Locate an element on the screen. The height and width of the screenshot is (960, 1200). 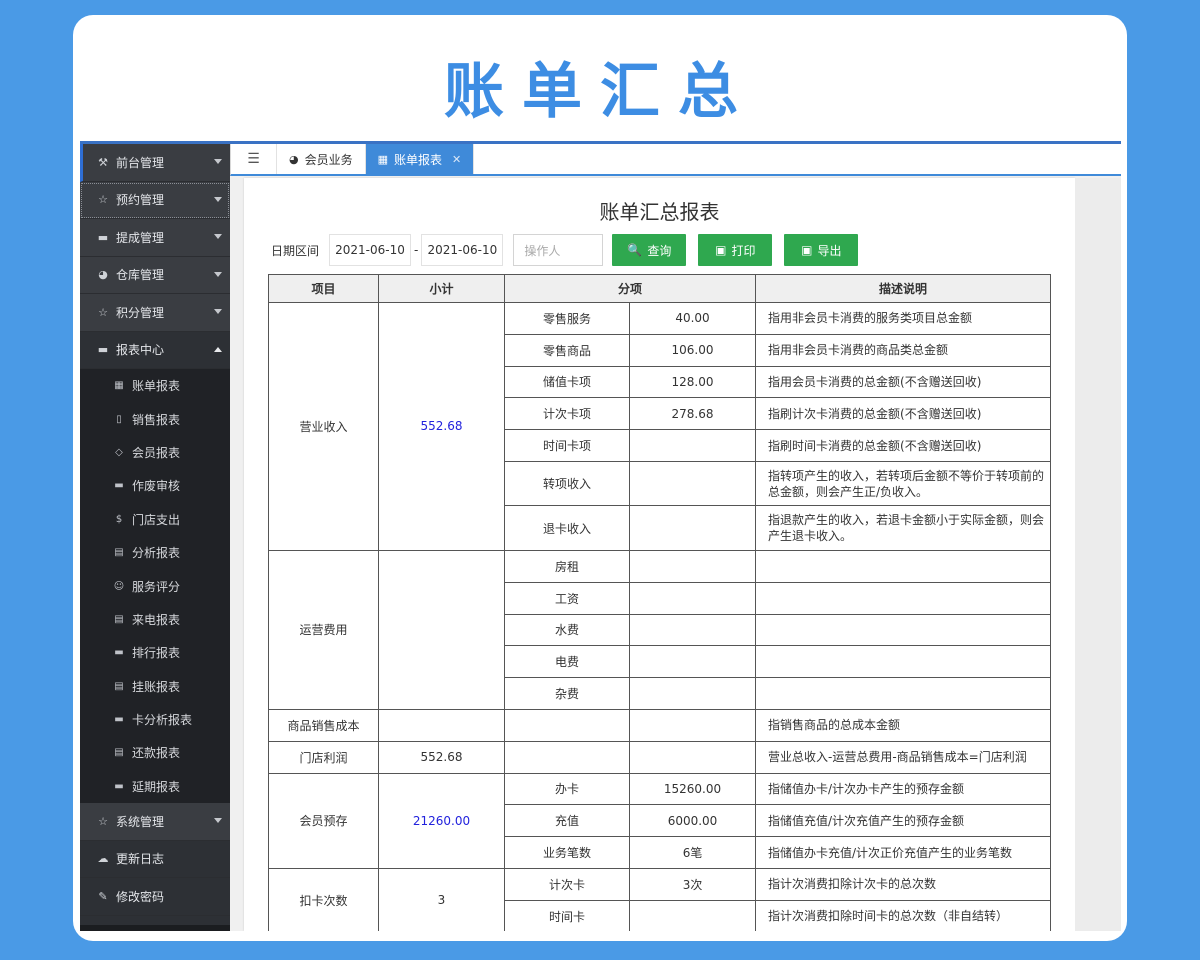
sidebar-item-appointments: ☆ 预约管理 is located at coordinates (155, 200).